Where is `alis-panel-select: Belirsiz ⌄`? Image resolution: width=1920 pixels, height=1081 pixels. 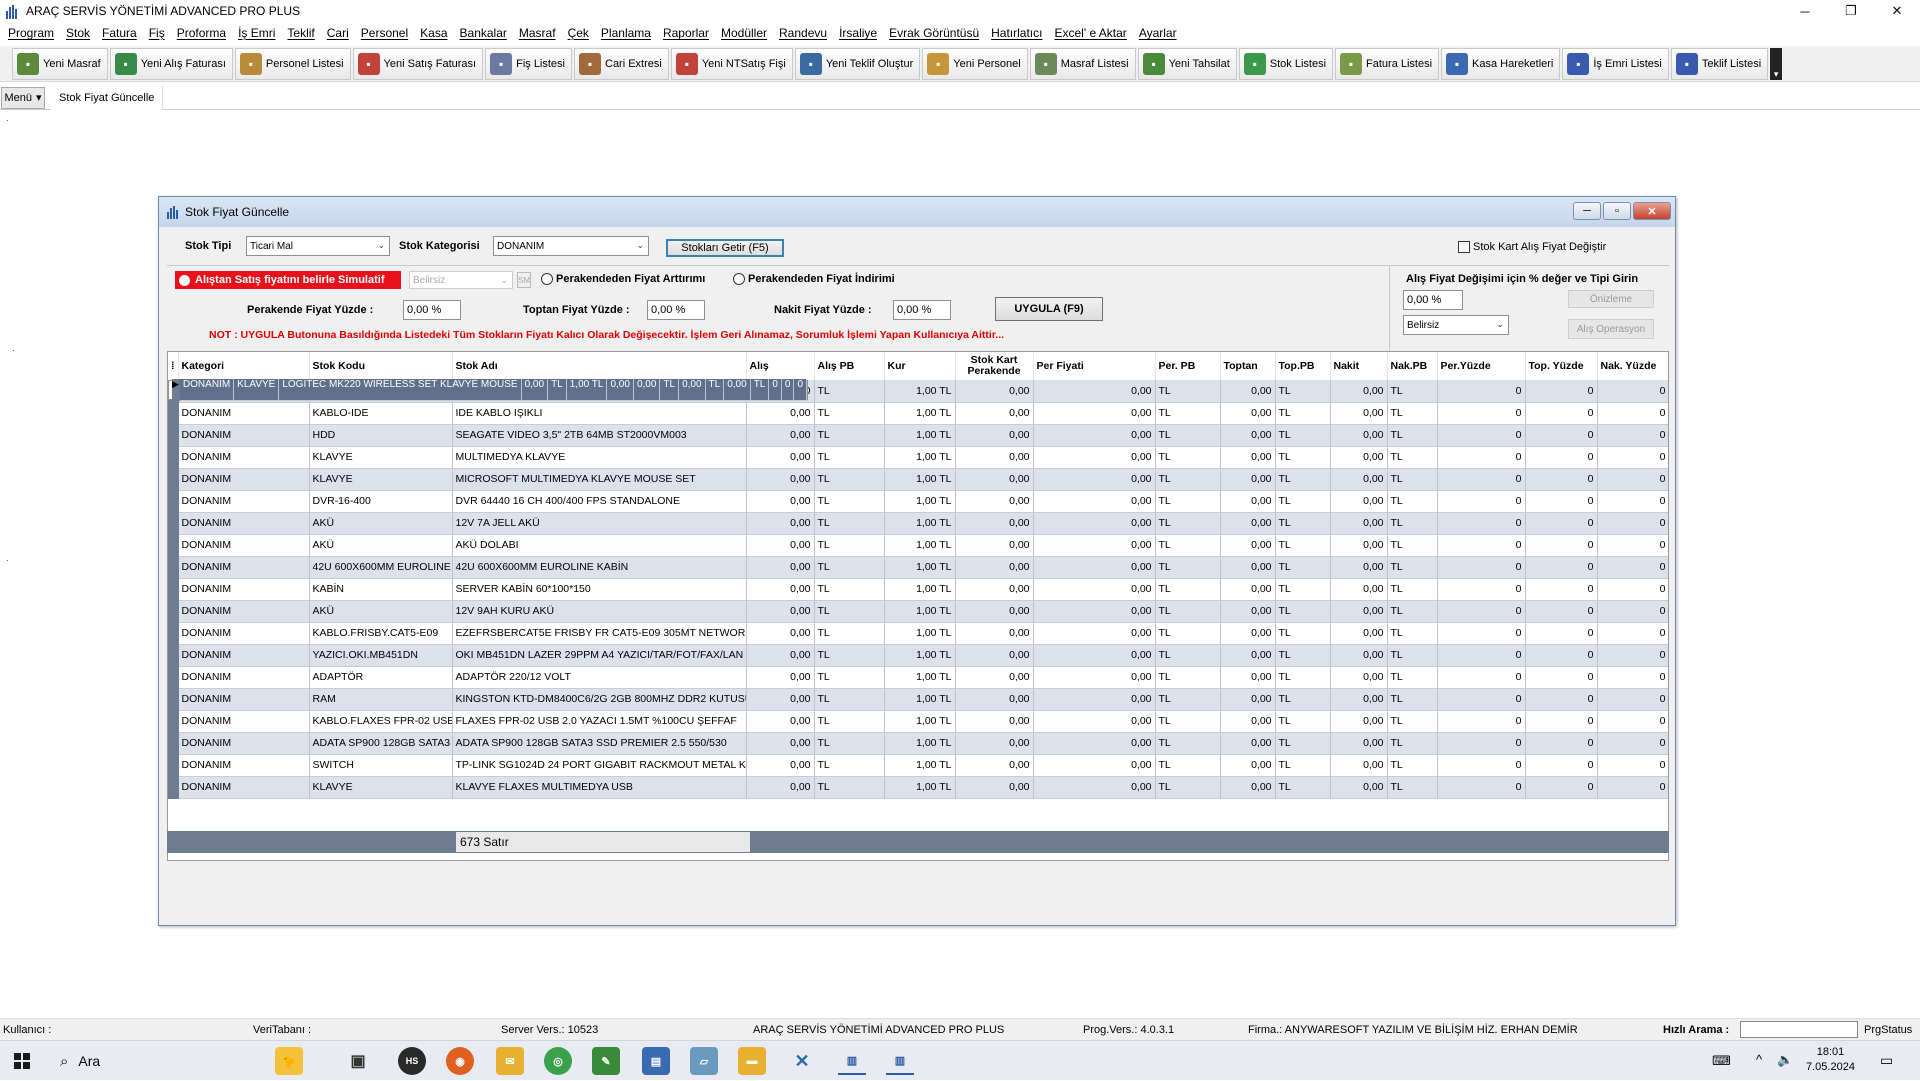
alis-panel-select: Belirsiz ⌄ is located at coordinates (1456, 325).